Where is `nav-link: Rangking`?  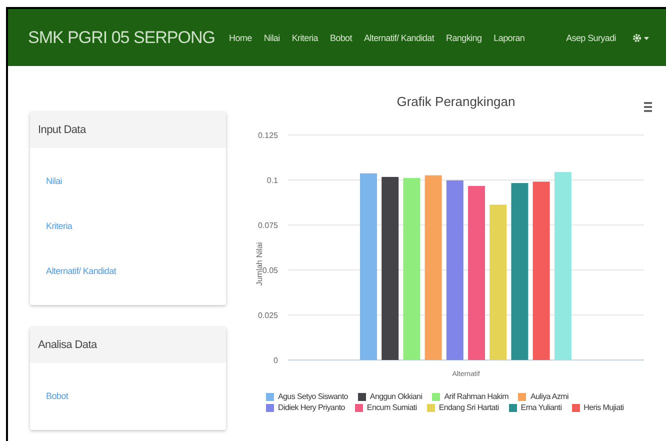 nav-link: Rangking is located at coordinates (464, 37).